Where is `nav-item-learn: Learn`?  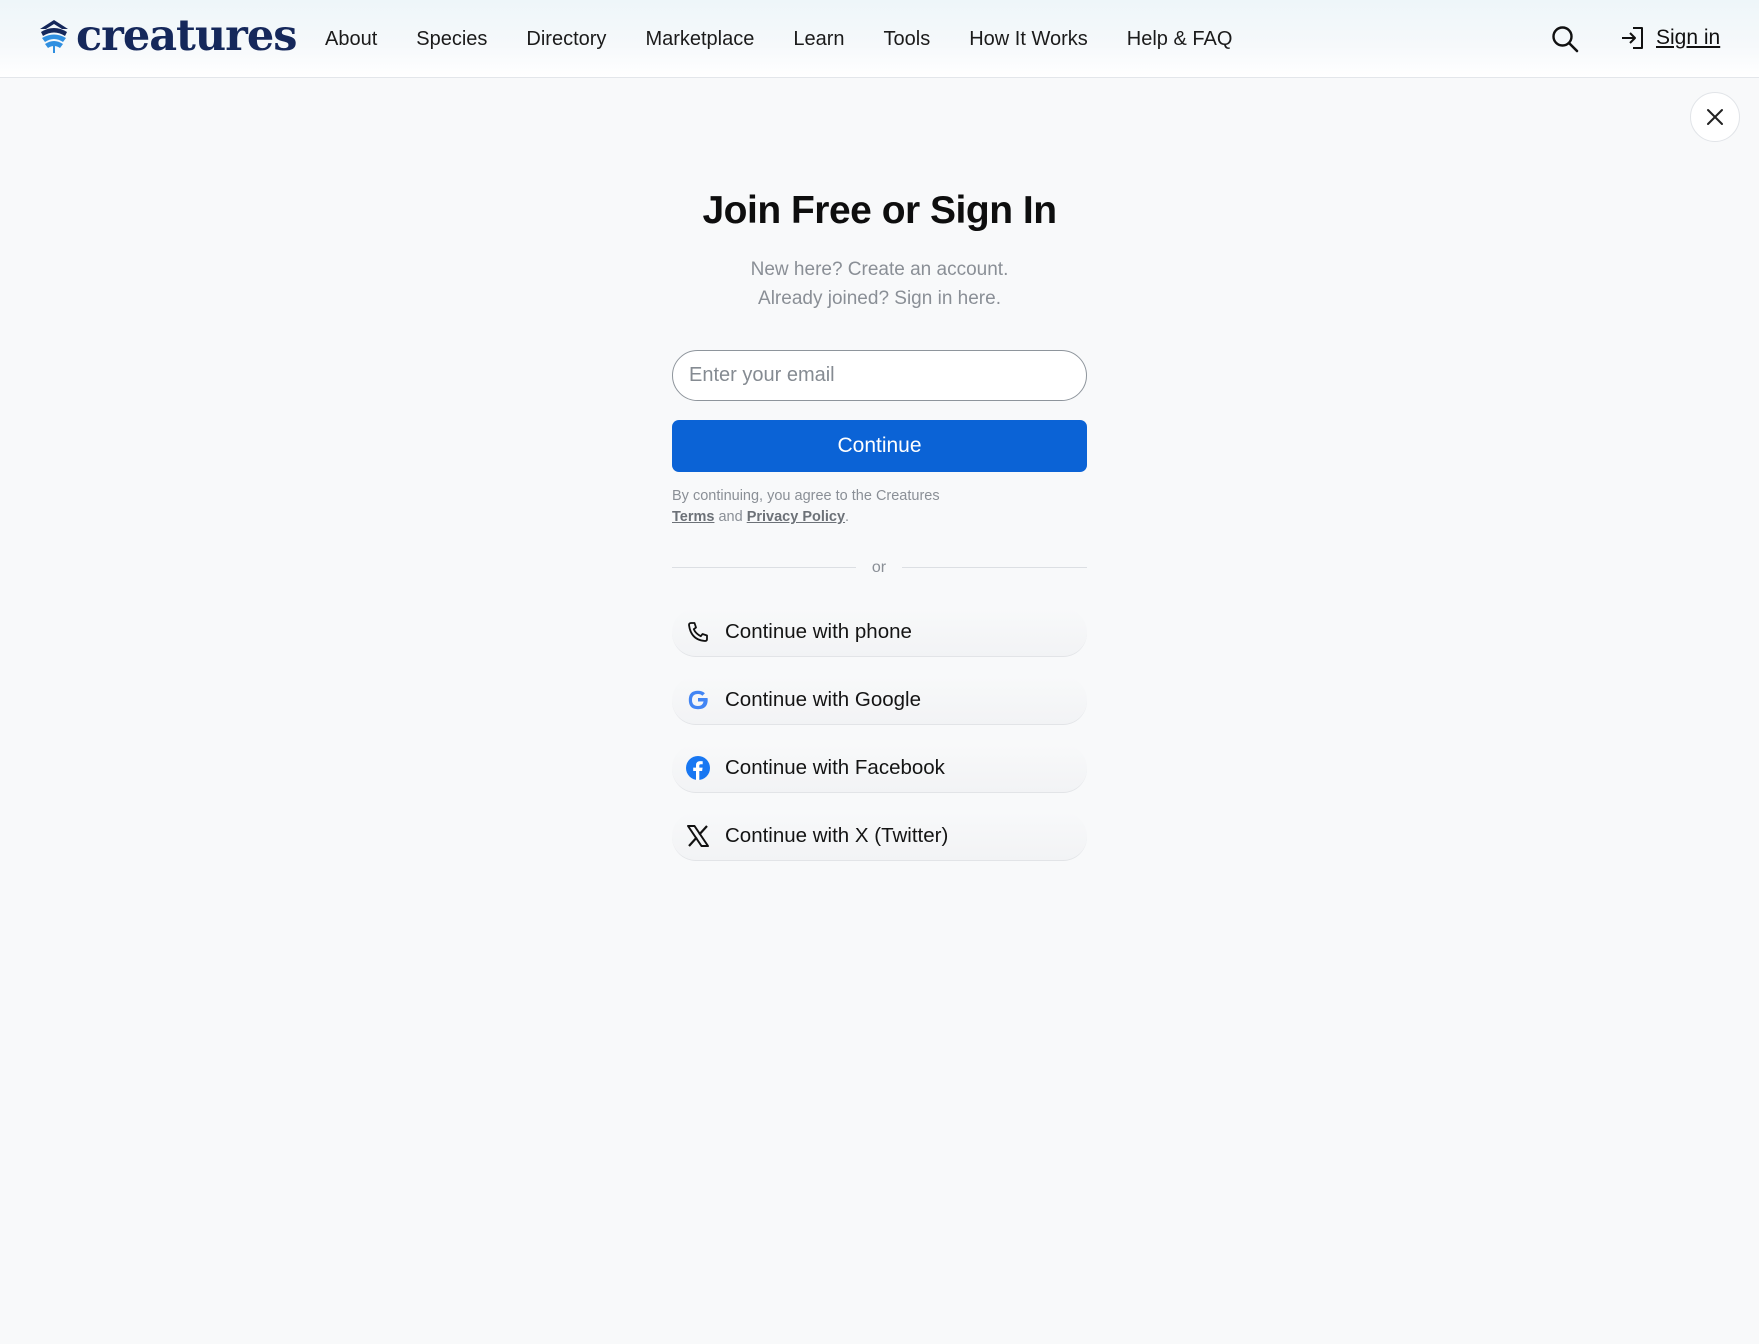
nav-item-learn: Learn is located at coordinates (818, 39).